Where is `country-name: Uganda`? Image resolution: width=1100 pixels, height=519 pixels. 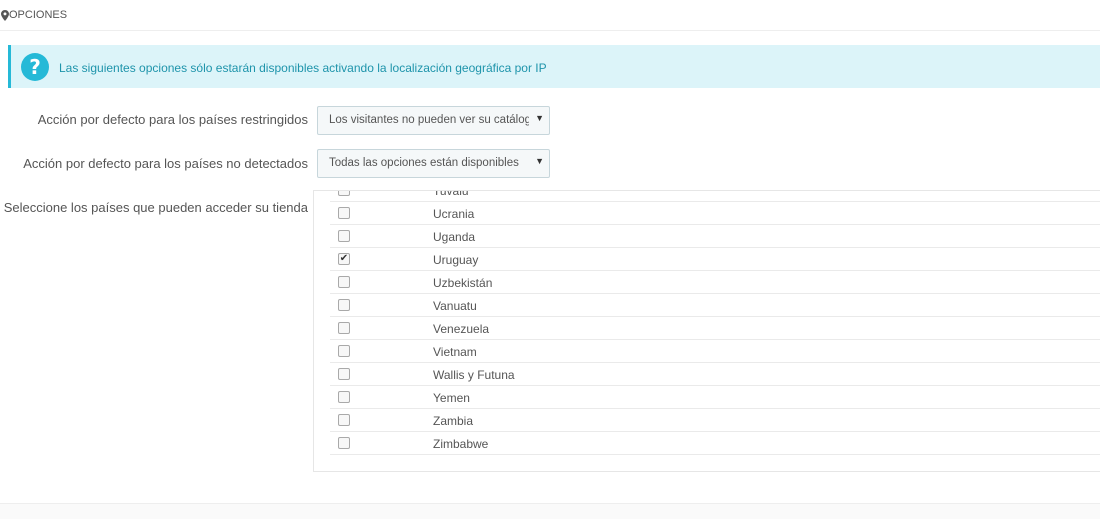
country-name: Uganda is located at coordinates (454, 237).